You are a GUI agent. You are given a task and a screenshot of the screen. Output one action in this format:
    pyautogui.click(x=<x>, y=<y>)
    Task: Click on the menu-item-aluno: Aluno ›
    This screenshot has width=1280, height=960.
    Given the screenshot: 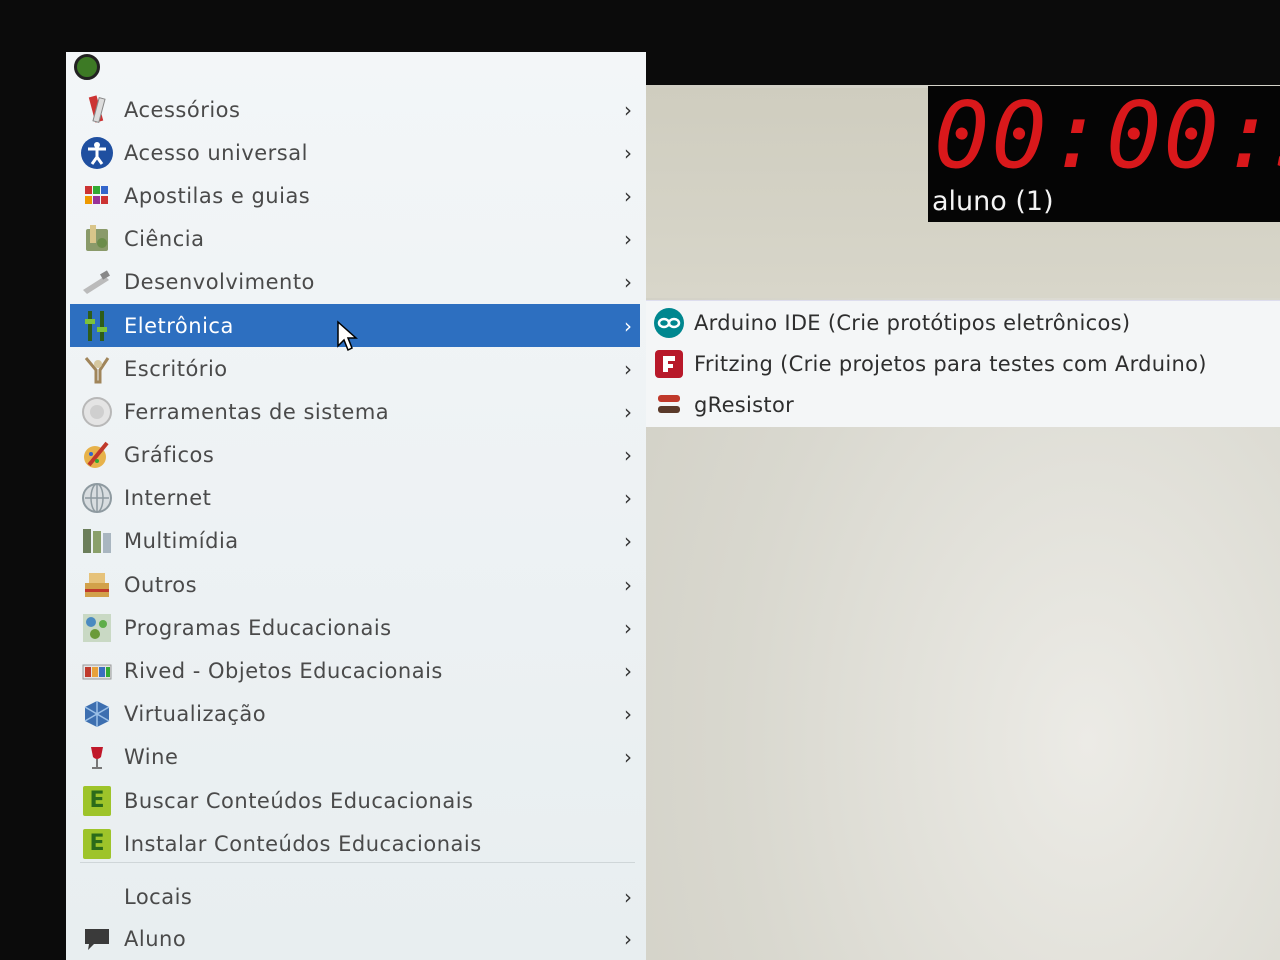 What is the action you would take?
    pyautogui.click(x=355, y=938)
    